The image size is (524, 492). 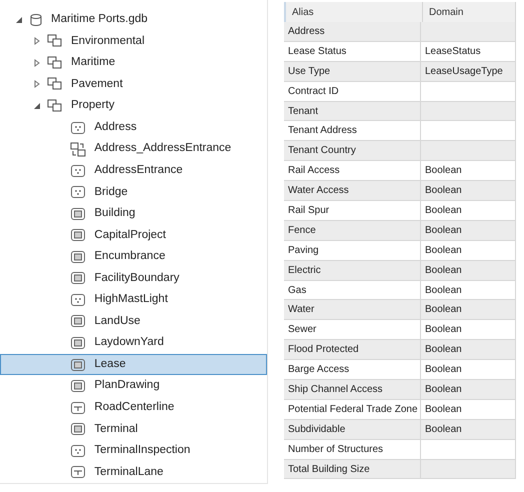 I want to click on table-cell: Sewer, so click(x=352, y=330).